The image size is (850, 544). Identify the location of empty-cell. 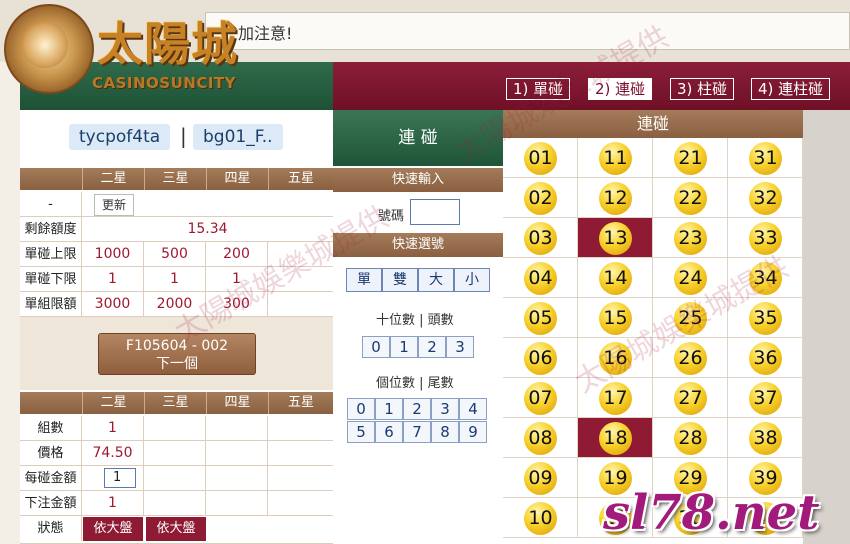
(175, 503).